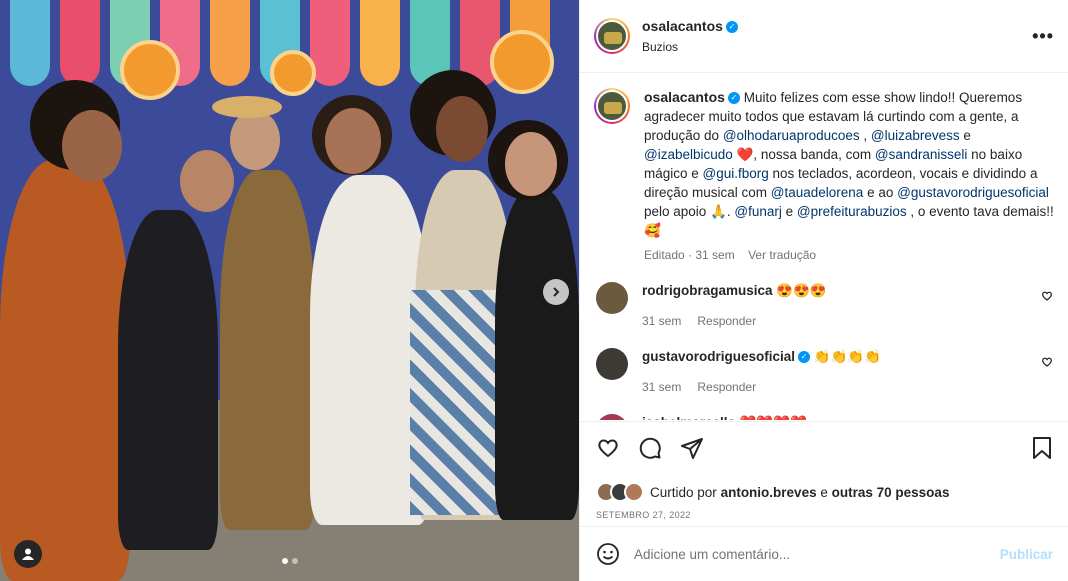  Describe the element at coordinates (803, 154) in the screenshot. I see `caption-segment: ❤️, nossa banda, com` at that location.